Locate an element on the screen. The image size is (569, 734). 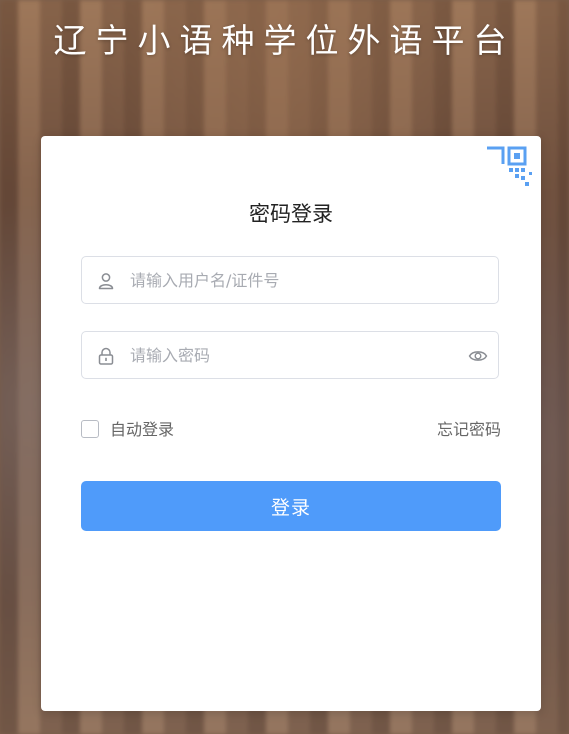
password-field is located at coordinates (290, 355).